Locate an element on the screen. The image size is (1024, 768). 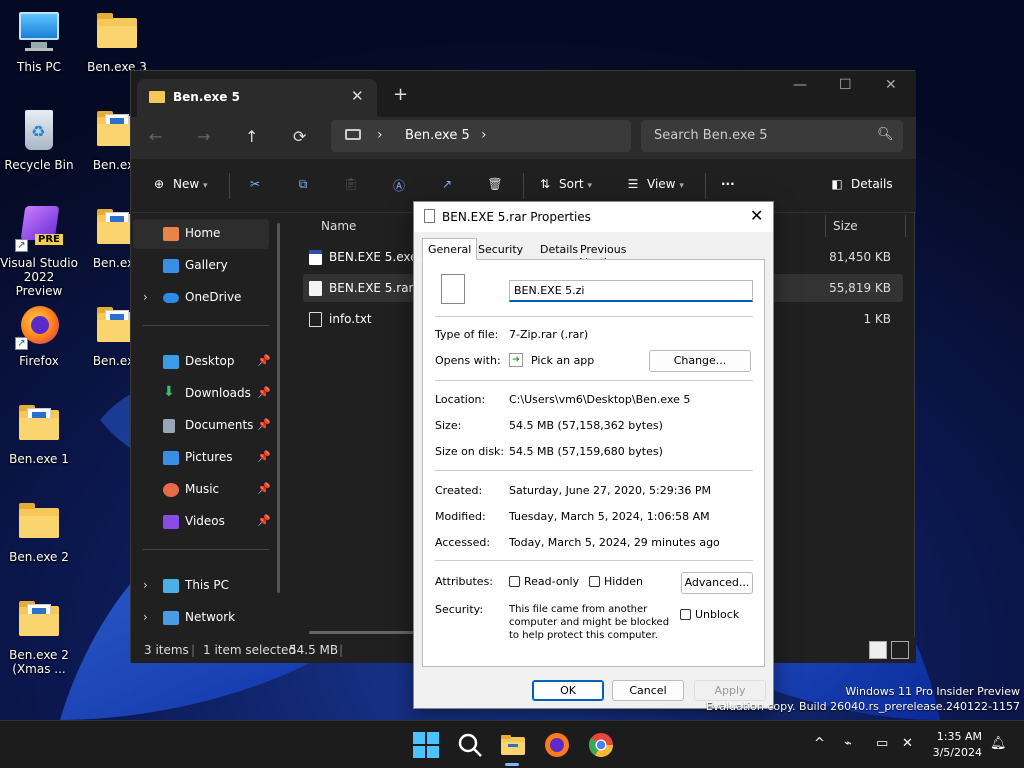
ok-button: OK is located at coordinates (568, 690).